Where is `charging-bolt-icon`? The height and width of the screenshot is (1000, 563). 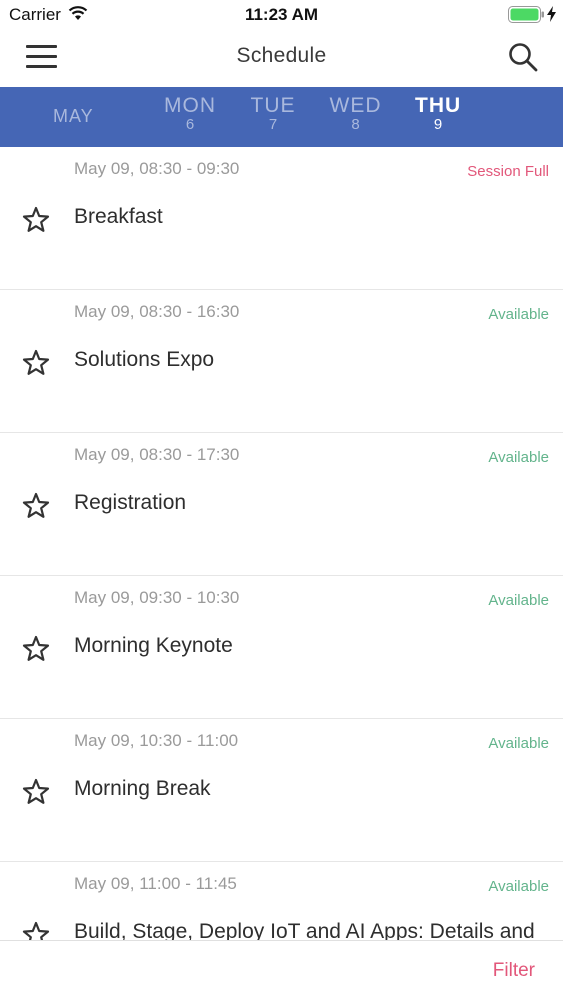 charging-bolt-icon is located at coordinates (551, 14).